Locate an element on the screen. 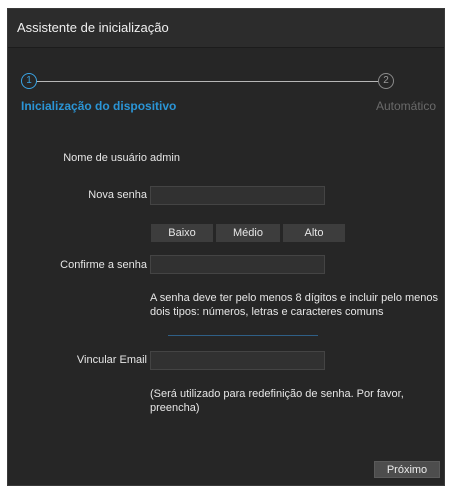 Image resolution: width=450 pixels, height=490 pixels. username-value: admin is located at coordinates (165, 158).